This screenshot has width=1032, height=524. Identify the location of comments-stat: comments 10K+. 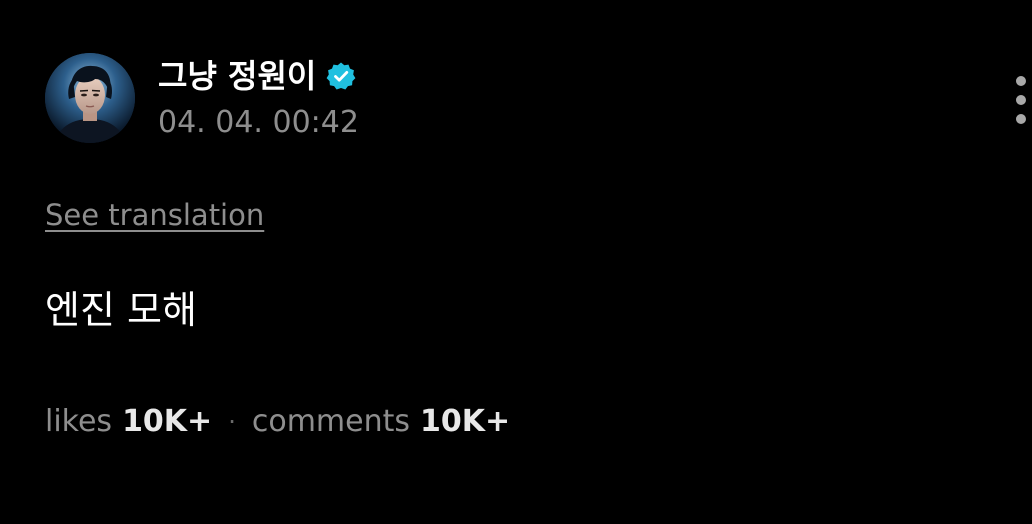
(381, 422).